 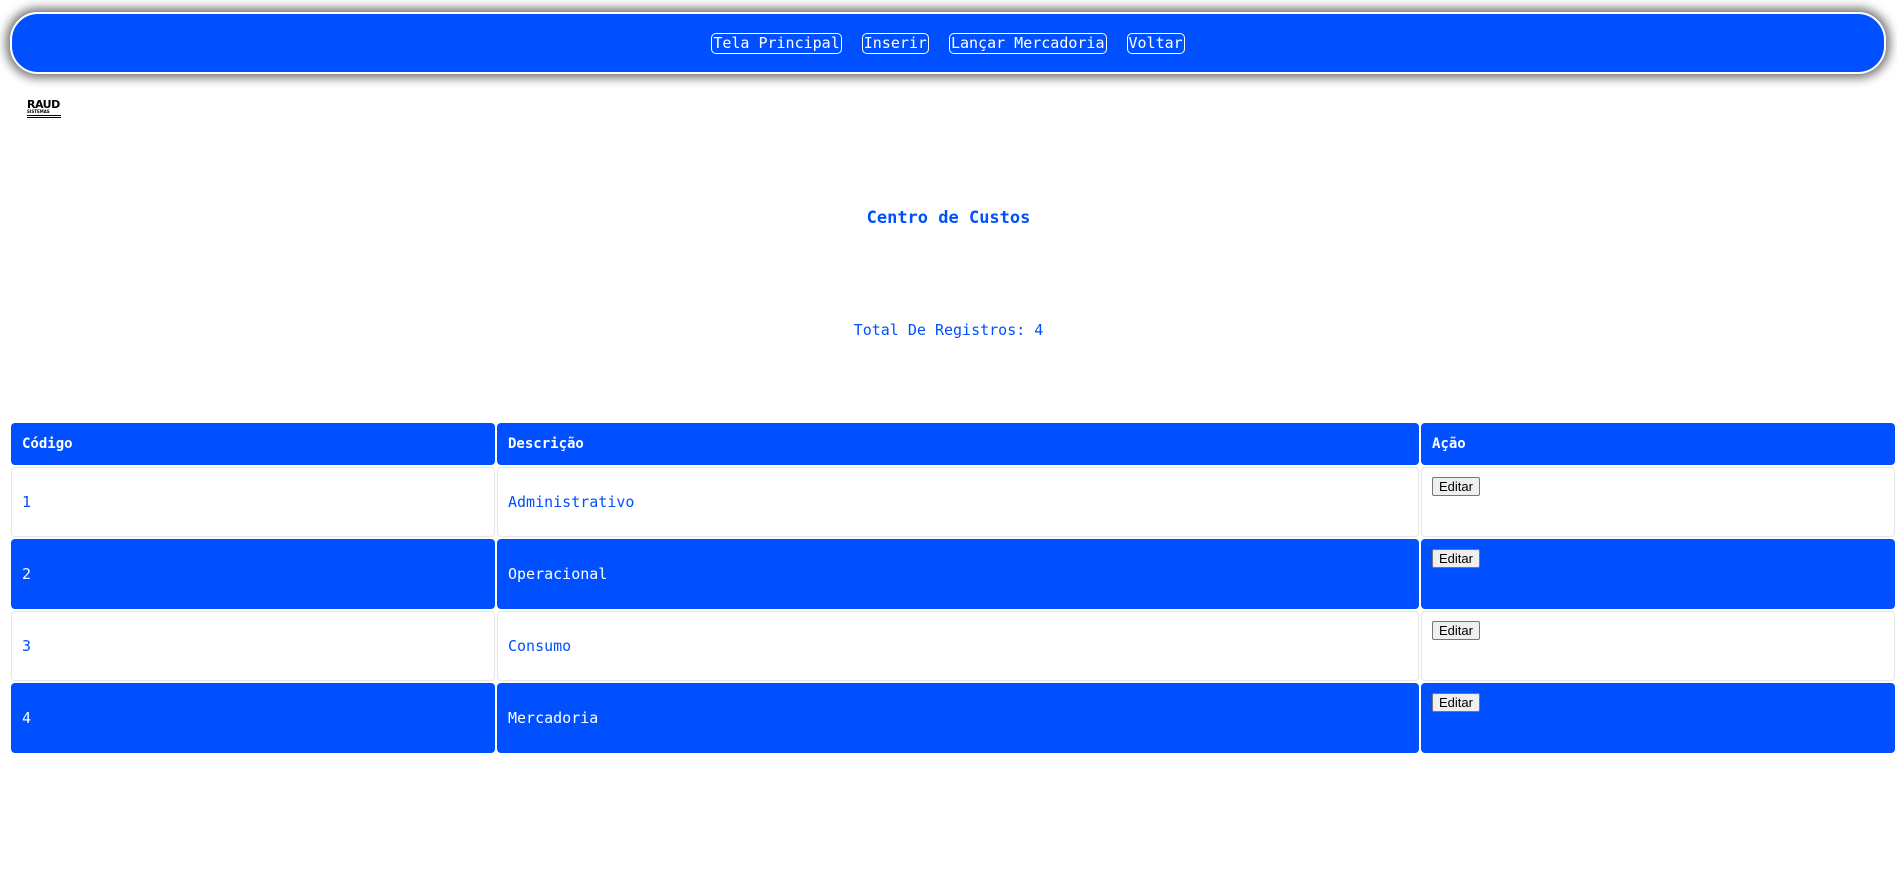 What do you see at coordinates (253, 574) in the screenshot?
I see `cell-codigo: 2` at bounding box center [253, 574].